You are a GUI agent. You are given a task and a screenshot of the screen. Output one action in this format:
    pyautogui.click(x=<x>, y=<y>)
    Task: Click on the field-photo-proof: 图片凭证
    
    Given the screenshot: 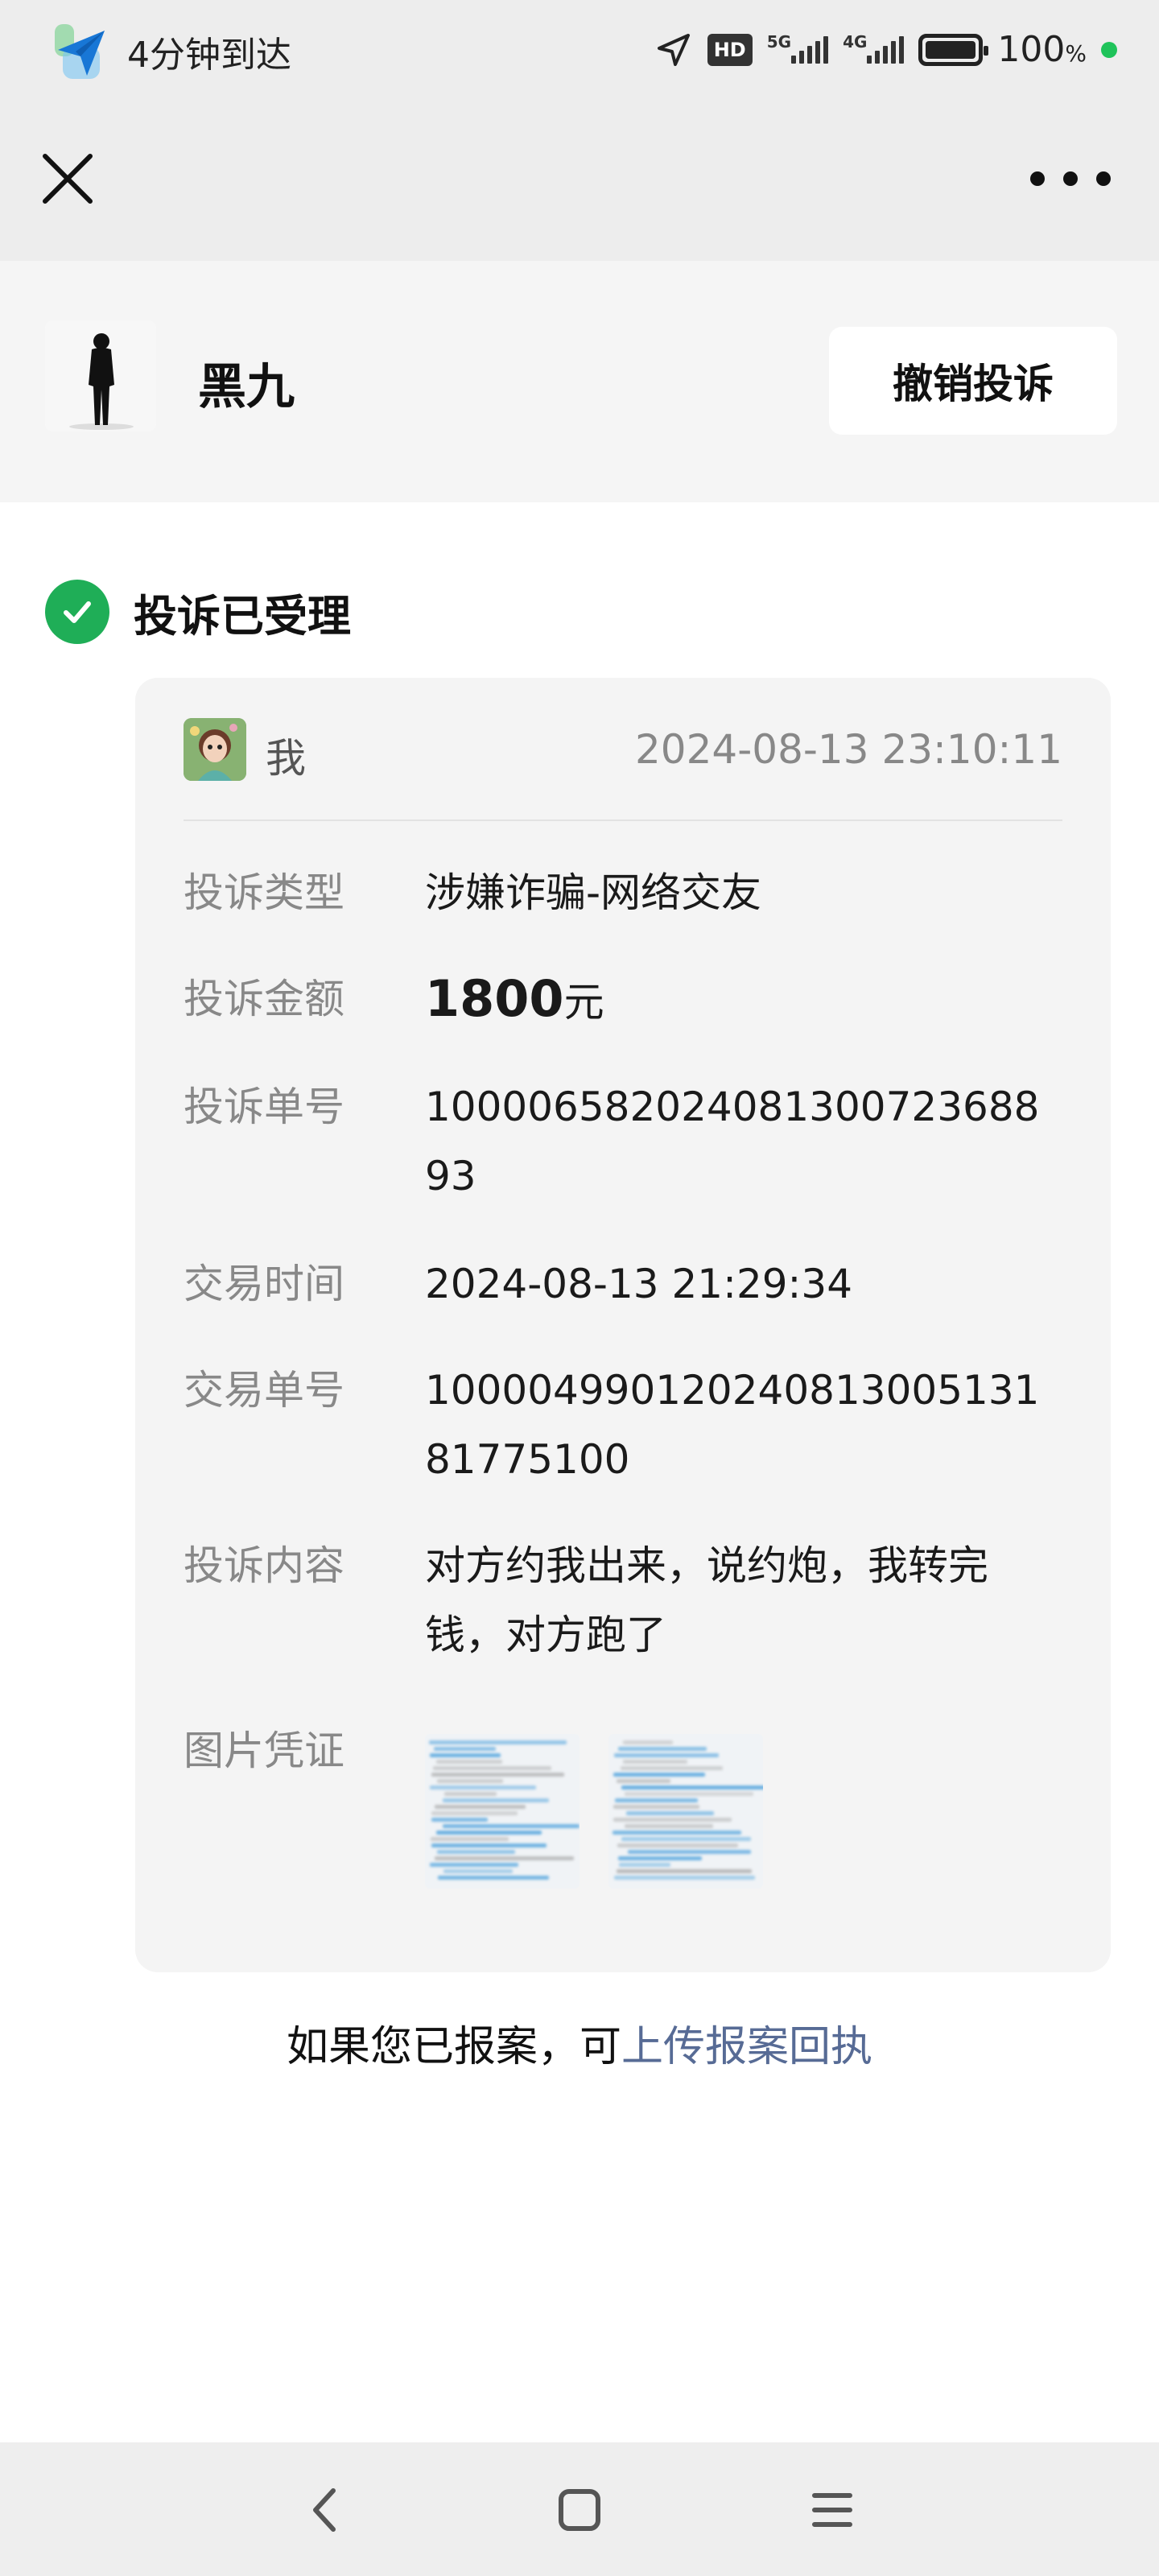 What is the action you would take?
    pyautogui.click(x=623, y=1802)
    